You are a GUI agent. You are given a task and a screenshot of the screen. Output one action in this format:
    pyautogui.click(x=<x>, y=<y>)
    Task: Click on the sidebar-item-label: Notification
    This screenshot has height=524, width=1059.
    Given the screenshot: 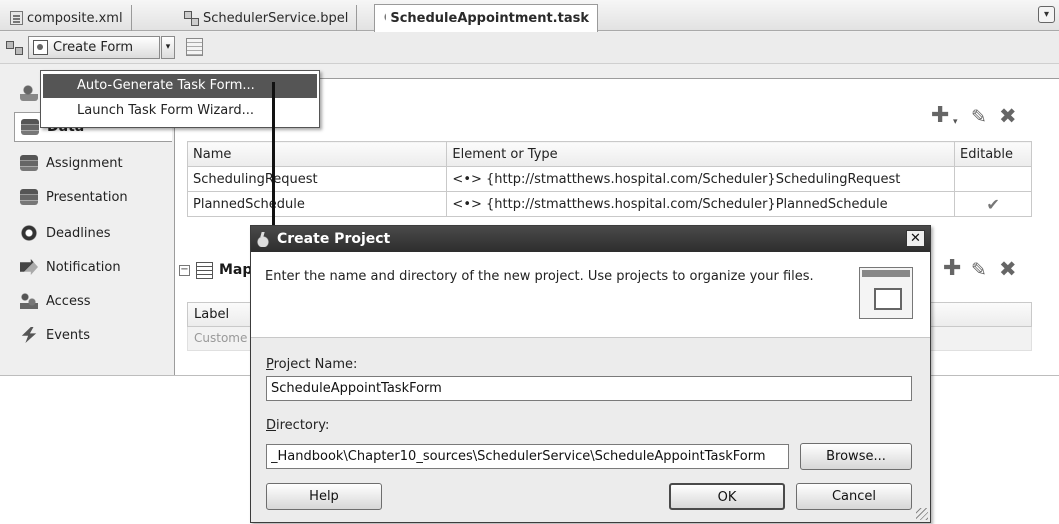 What is the action you would take?
    pyautogui.click(x=83, y=267)
    